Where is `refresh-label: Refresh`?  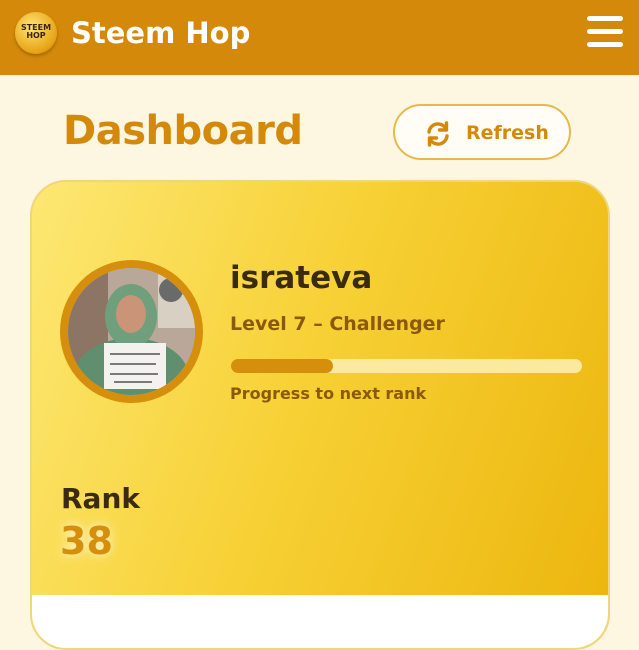
refresh-label: Refresh is located at coordinates (507, 133).